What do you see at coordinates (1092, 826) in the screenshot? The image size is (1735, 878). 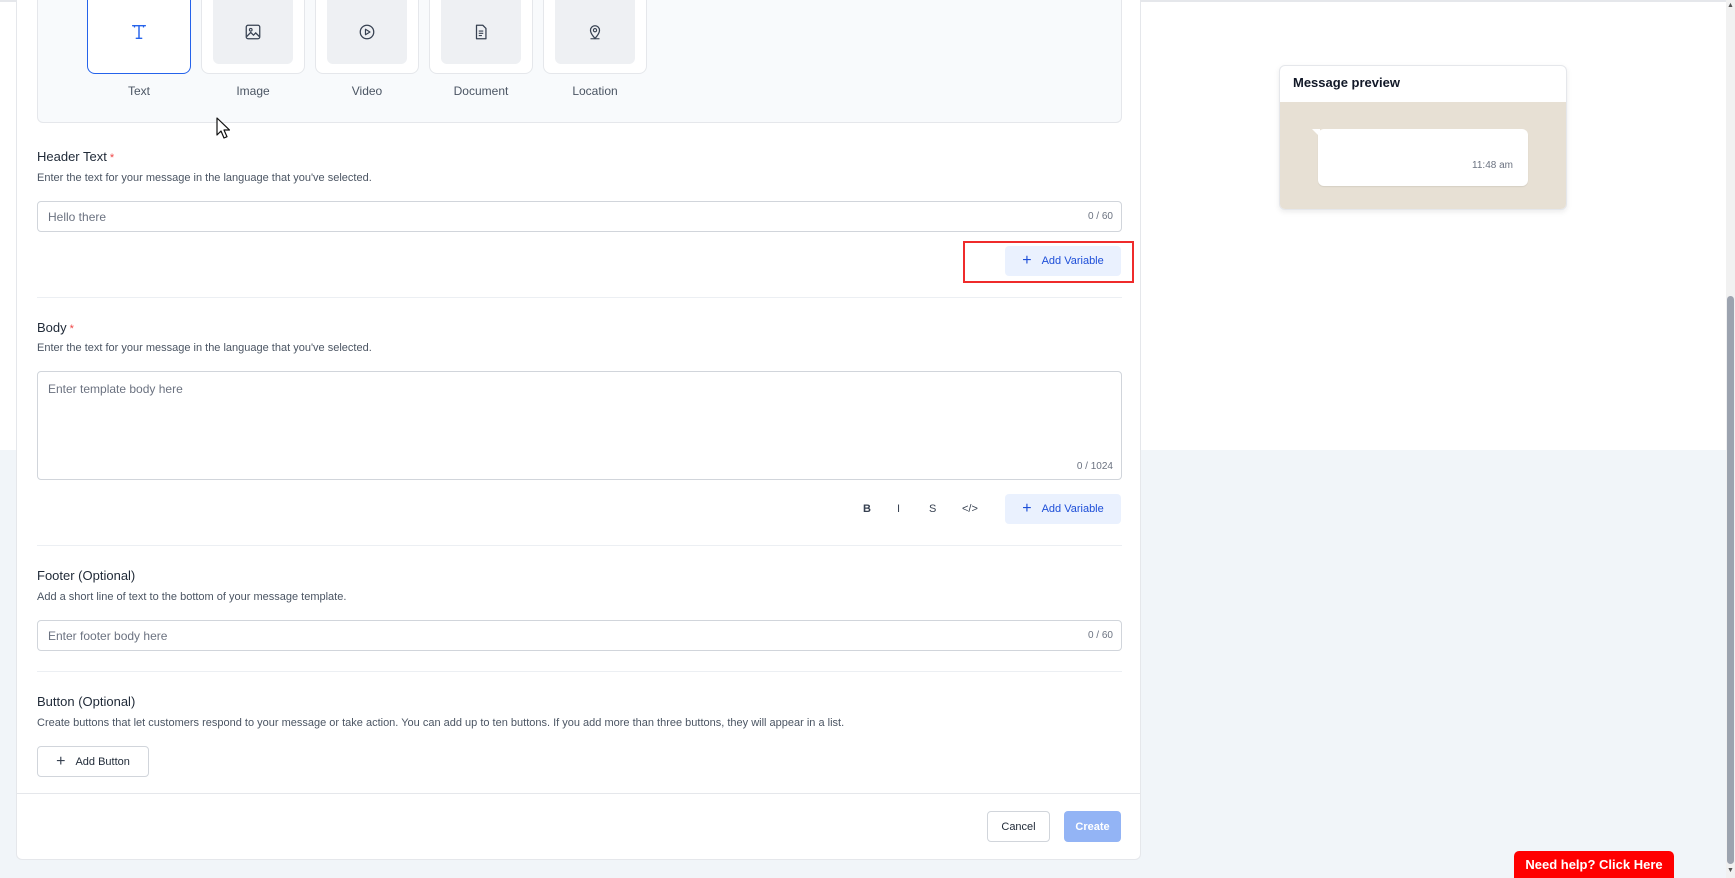 I see `create-button: Create` at bounding box center [1092, 826].